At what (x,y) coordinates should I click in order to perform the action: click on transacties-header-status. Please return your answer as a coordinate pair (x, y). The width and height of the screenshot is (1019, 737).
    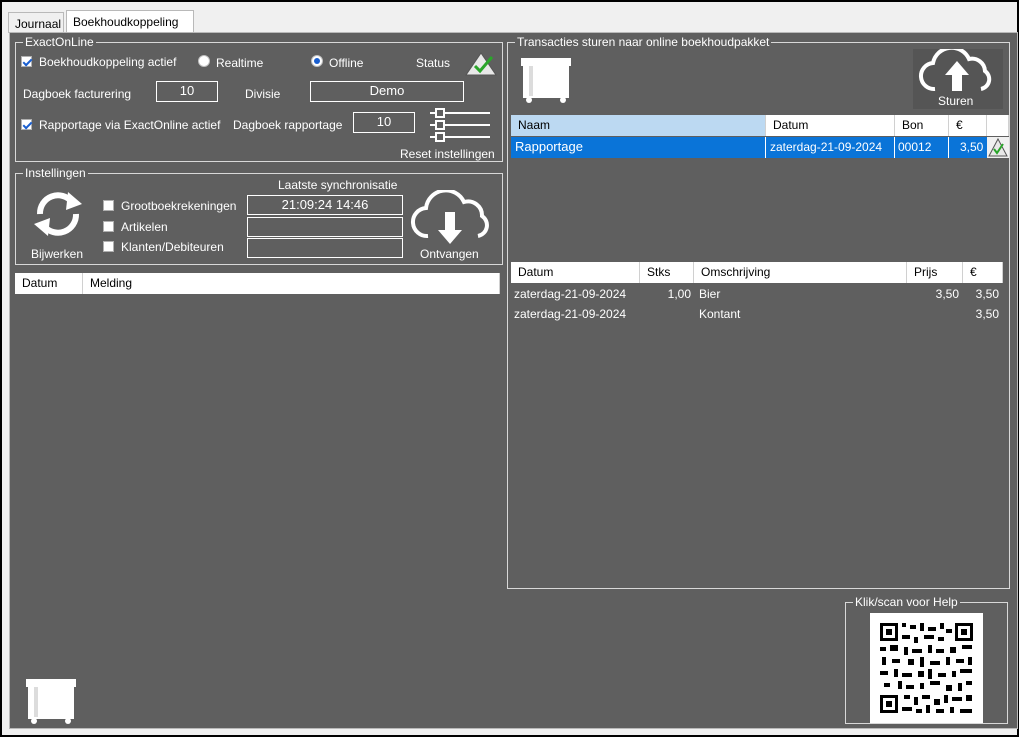
    Looking at the image, I should click on (998, 125).